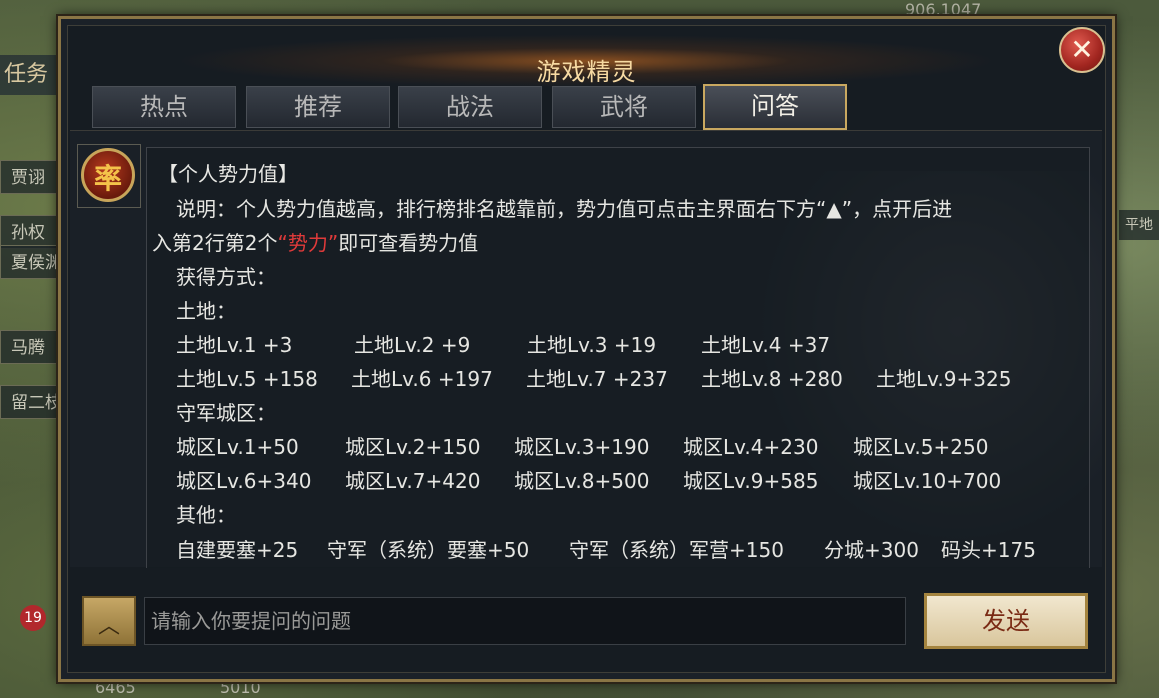 This screenshot has height=698, width=1159. Describe the element at coordinates (944, 379) in the screenshot. I see `land-level-value: 土地Lv.9+325` at that location.